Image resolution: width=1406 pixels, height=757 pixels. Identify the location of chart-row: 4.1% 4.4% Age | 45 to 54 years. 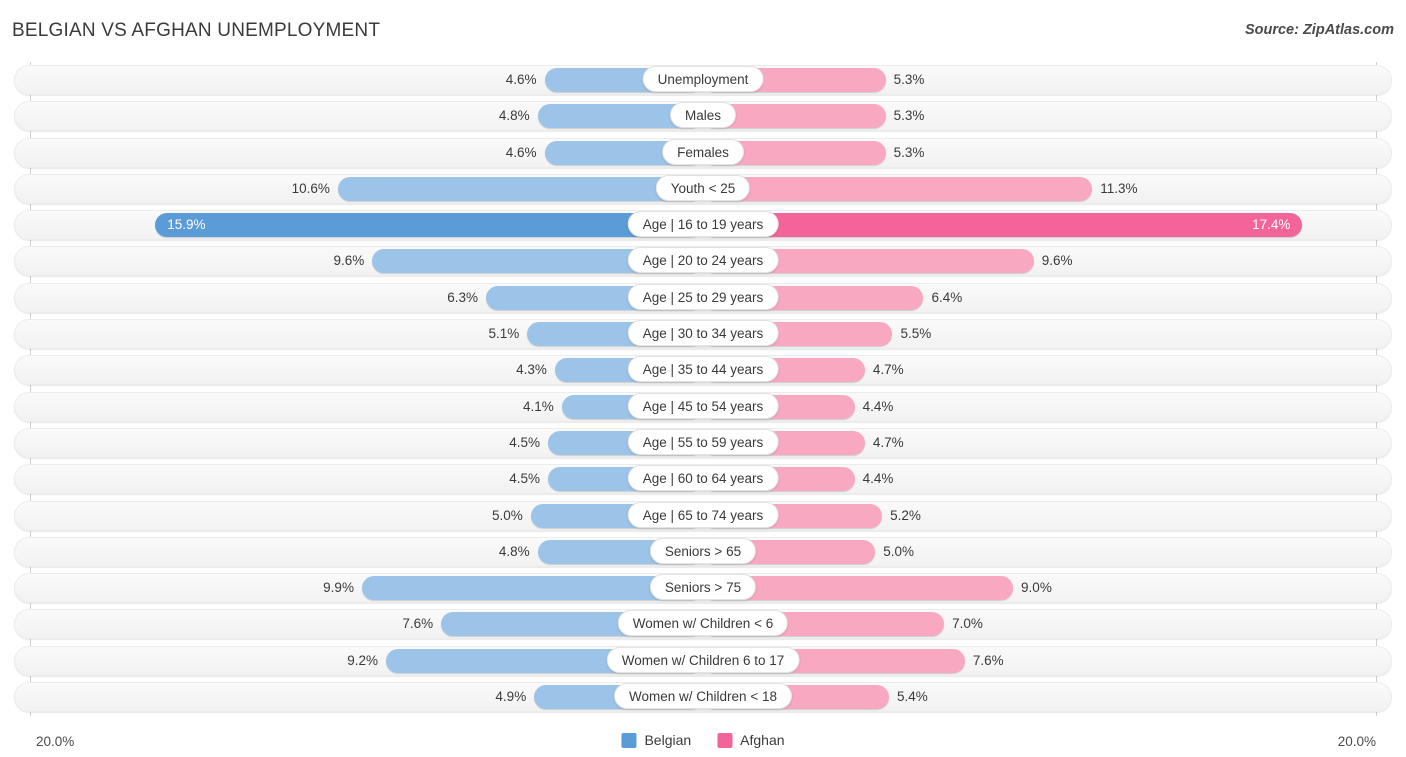
(703, 407).